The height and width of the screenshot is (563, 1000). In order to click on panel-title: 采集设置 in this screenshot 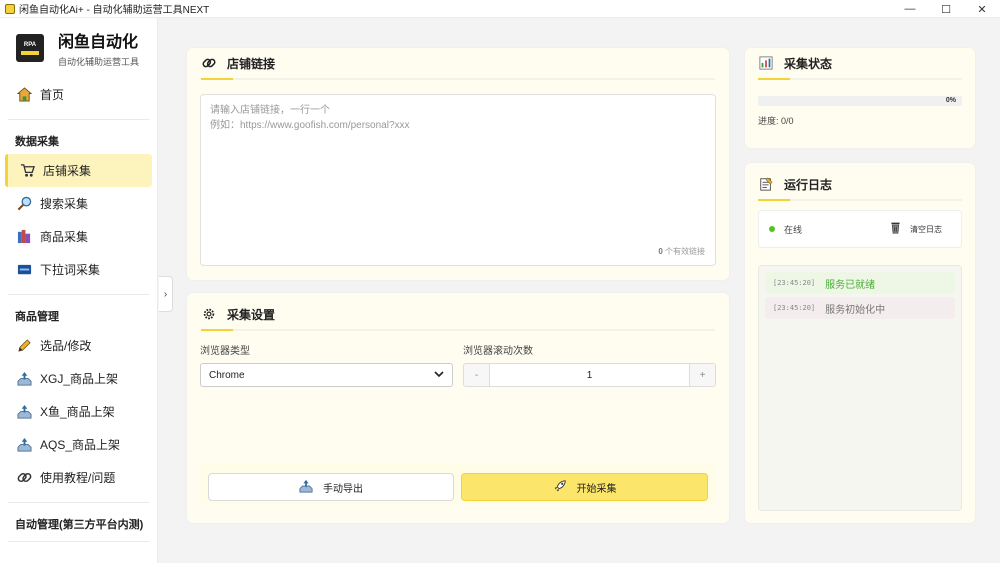, I will do `click(251, 314)`.